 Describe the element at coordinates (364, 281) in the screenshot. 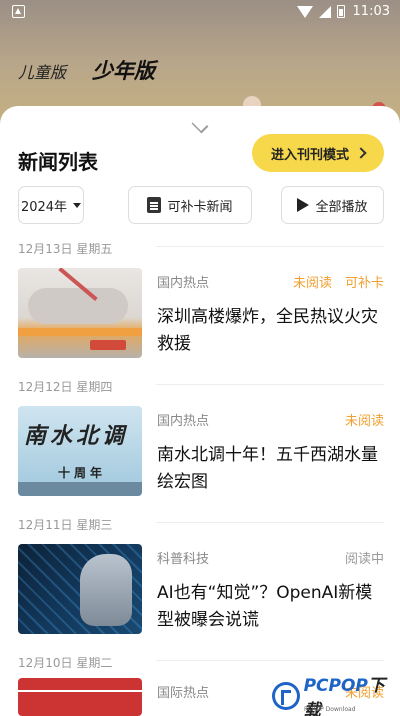

I see `makeup-badge: 可补卡` at that location.